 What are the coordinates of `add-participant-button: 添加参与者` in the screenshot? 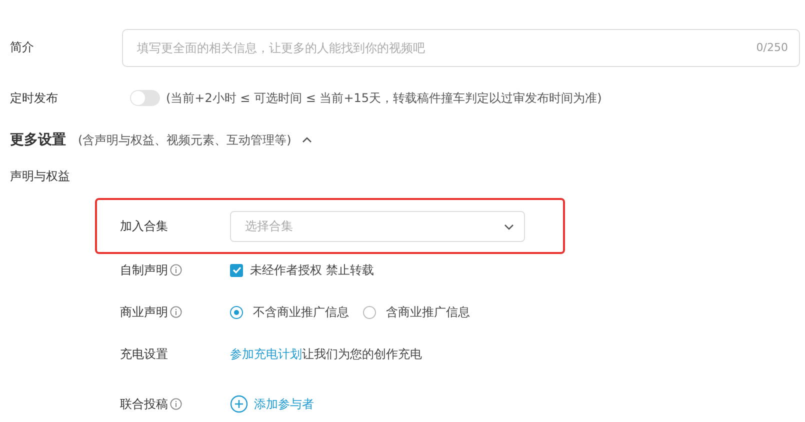 It's located at (272, 404).